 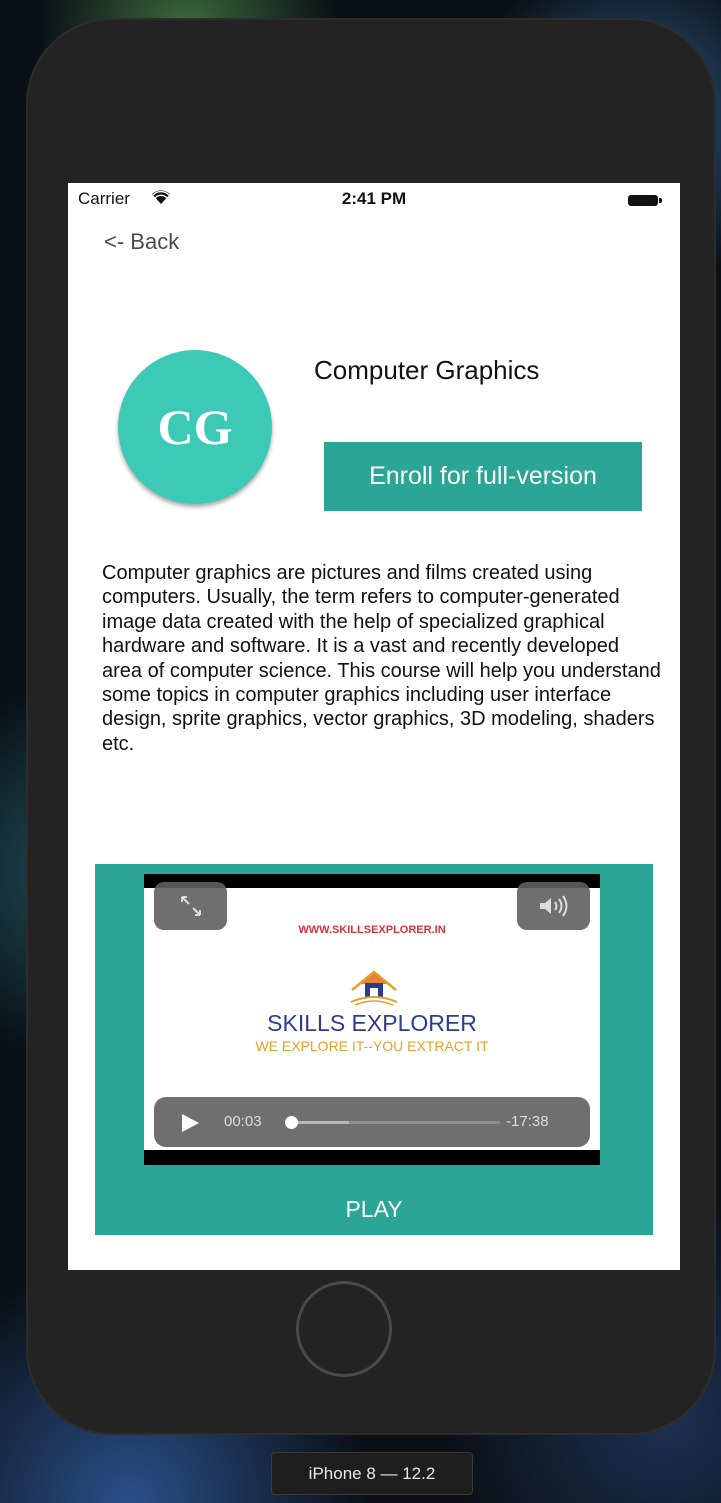 I want to click on scrub-buffer, so click(x=319, y=1122).